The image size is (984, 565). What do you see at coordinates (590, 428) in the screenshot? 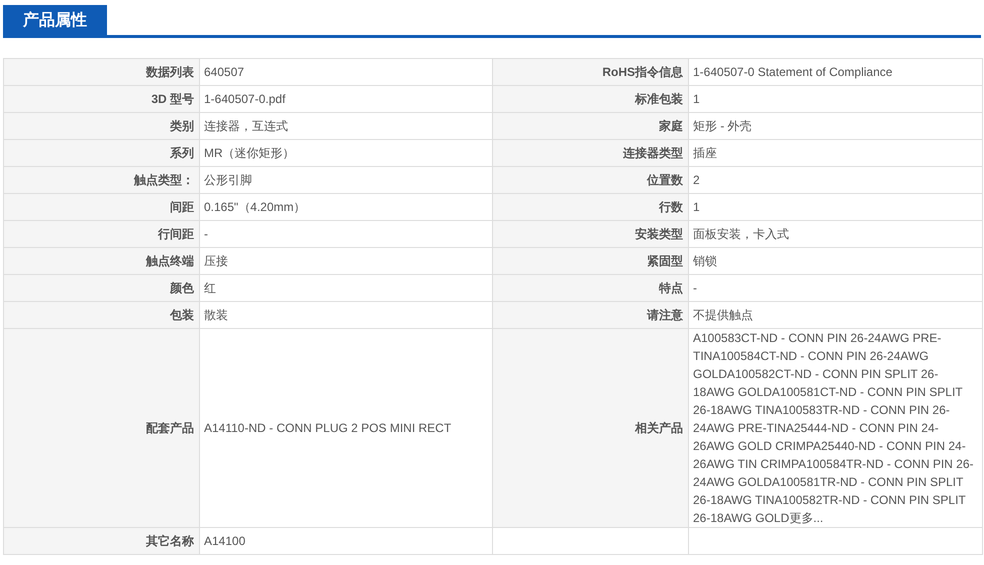
I see `property-label: 相关产品` at bounding box center [590, 428].